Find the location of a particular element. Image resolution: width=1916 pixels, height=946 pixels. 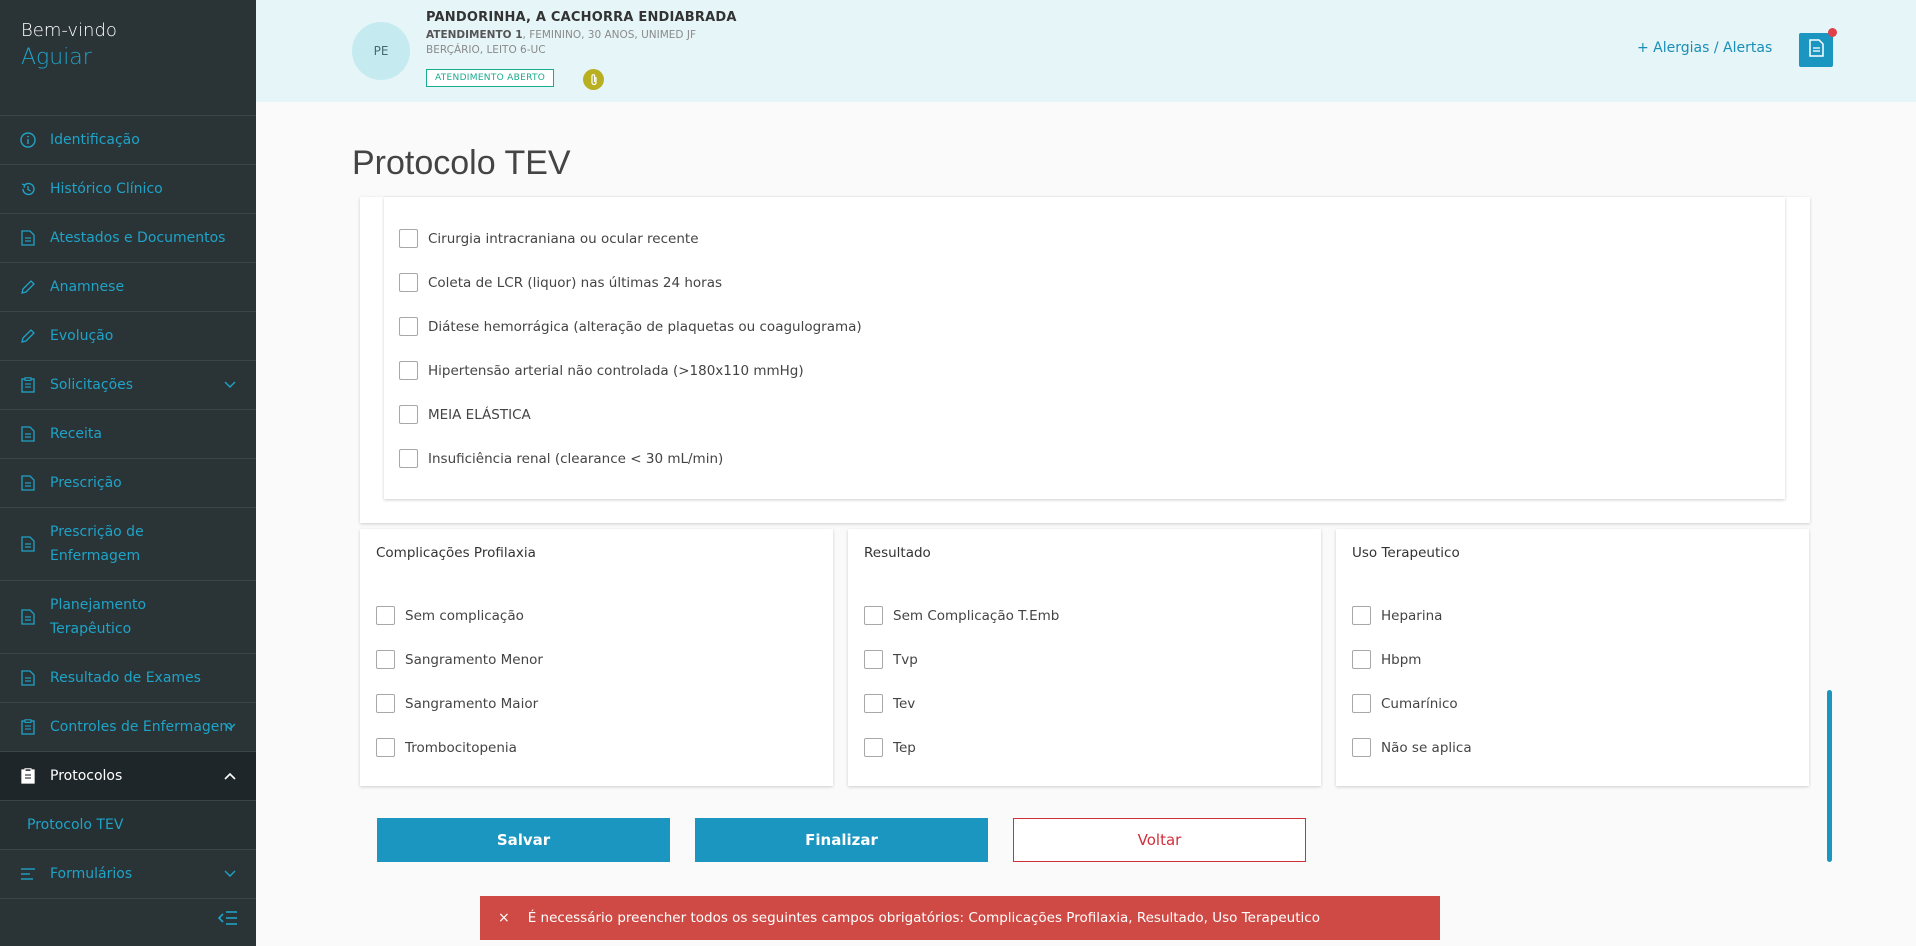

sidebar-item-planejamento: Planejamento Terapêutico is located at coordinates (128, 617).